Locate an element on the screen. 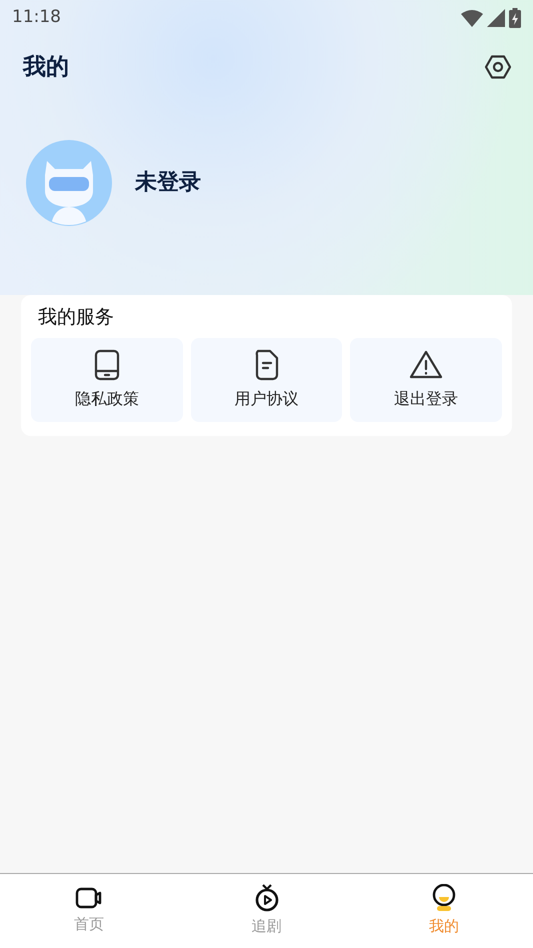 The image size is (533, 948). play-icon is located at coordinates (267, 898).